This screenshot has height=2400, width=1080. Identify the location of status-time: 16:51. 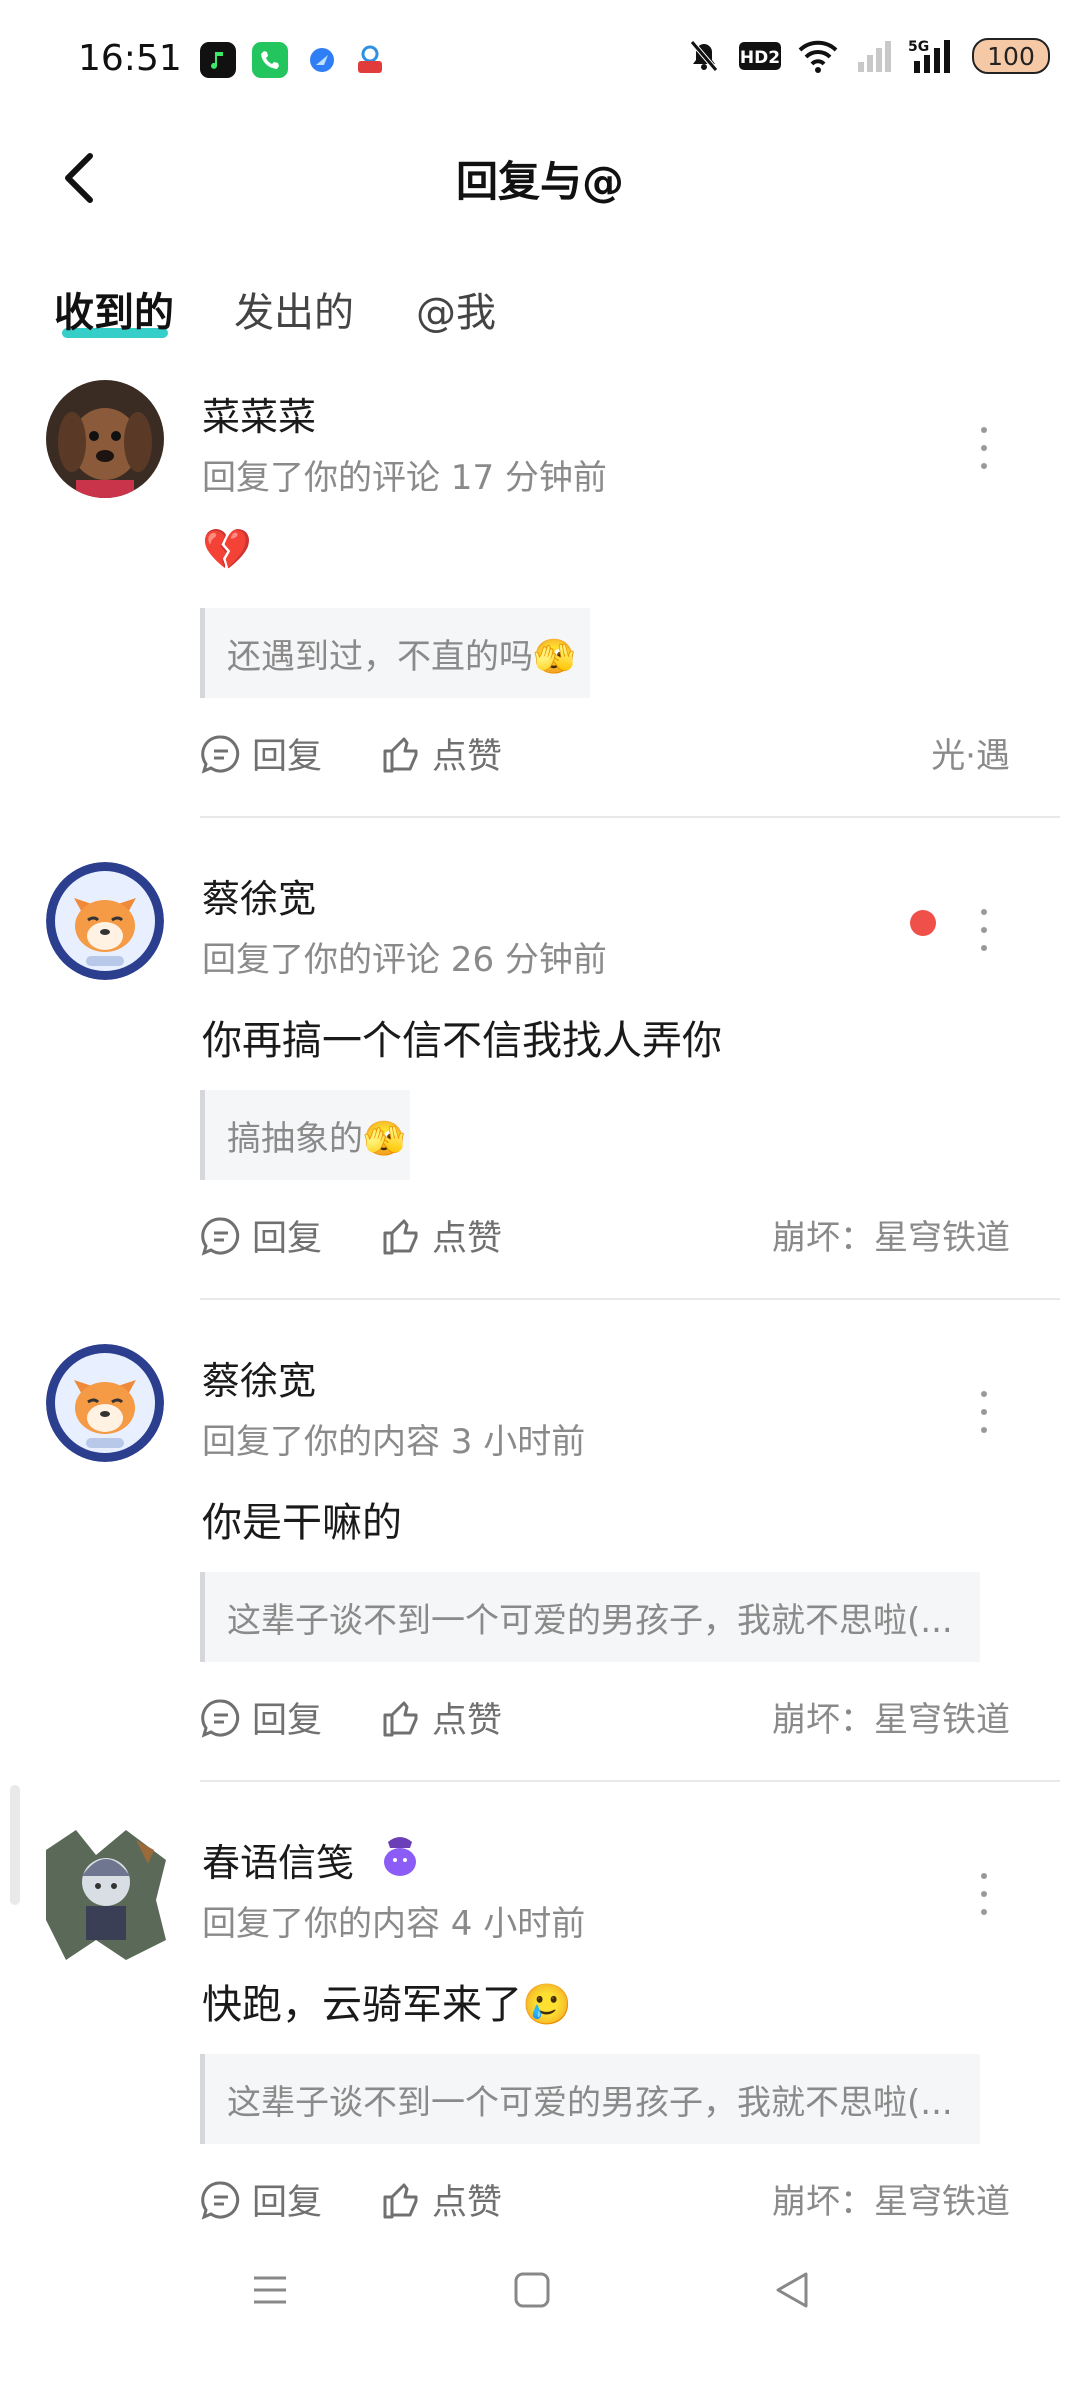
(130, 58).